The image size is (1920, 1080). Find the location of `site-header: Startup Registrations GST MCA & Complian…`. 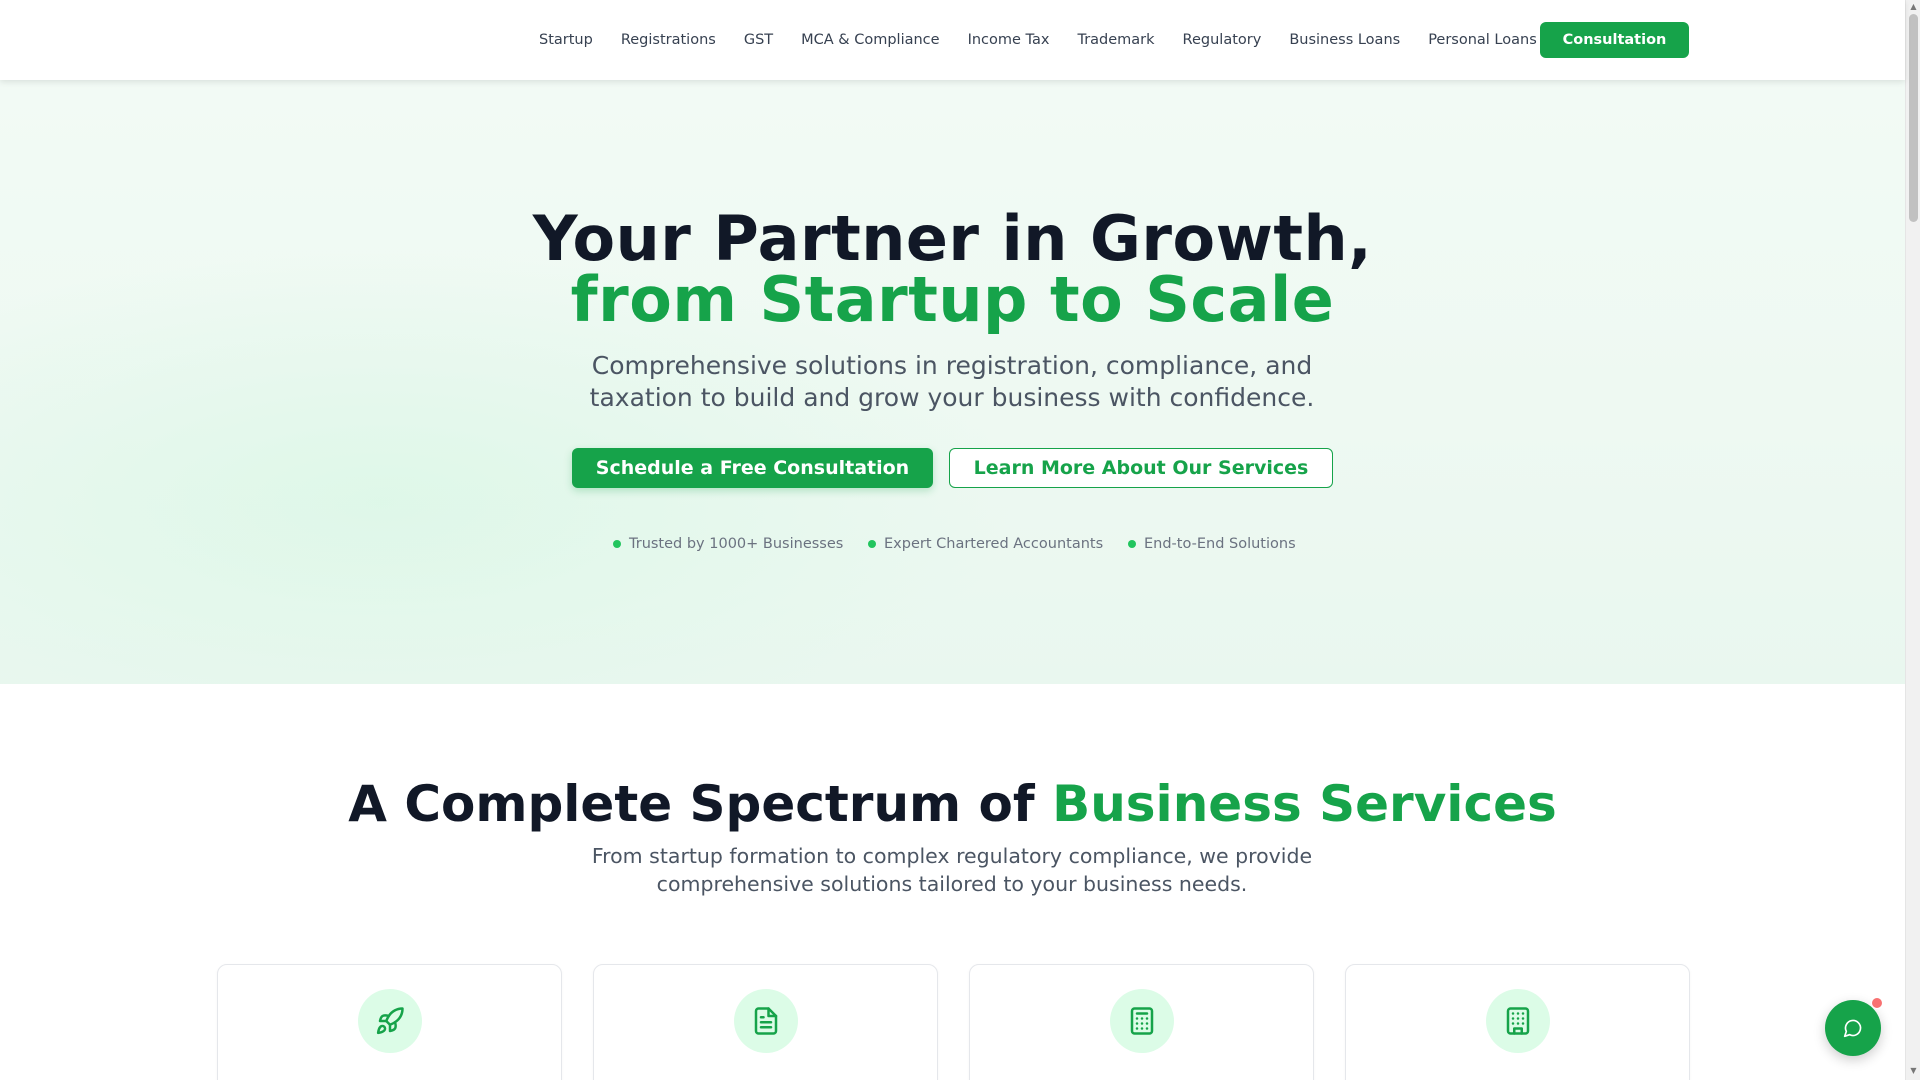

site-header: Startup Registrations GST MCA & Complian… is located at coordinates (952, 40).